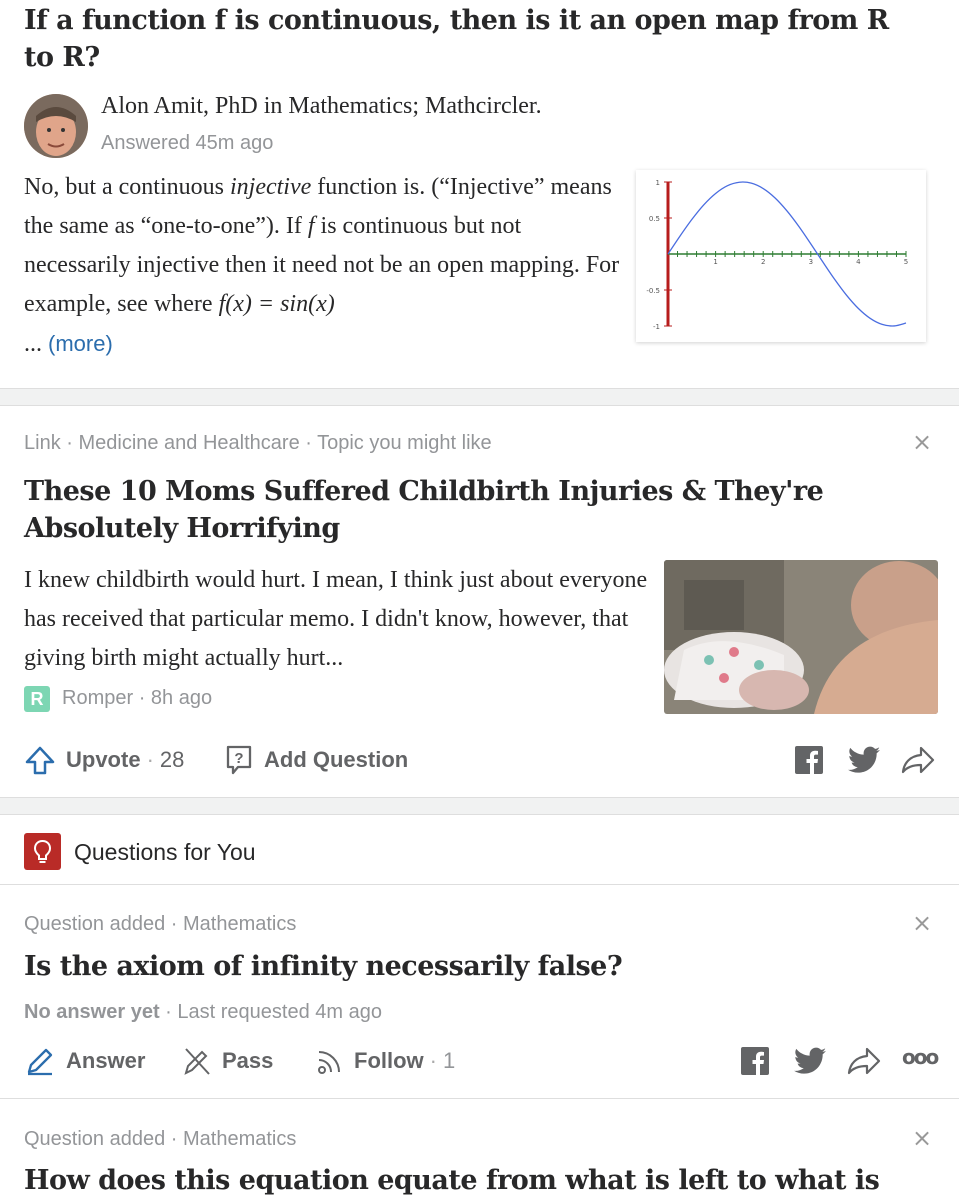  What do you see at coordinates (336, 759) in the screenshot?
I see `add-question-label: Add Question` at bounding box center [336, 759].